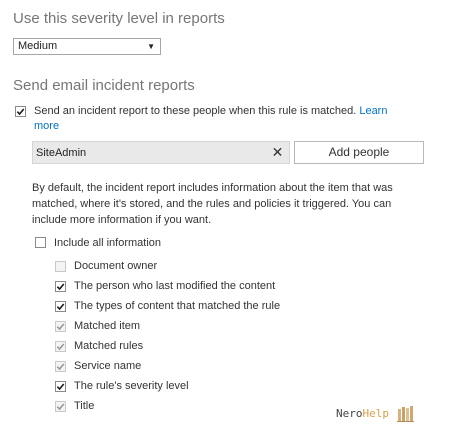  Describe the element at coordinates (373, 111) in the screenshot. I see `learn-more-link: Learn` at that location.